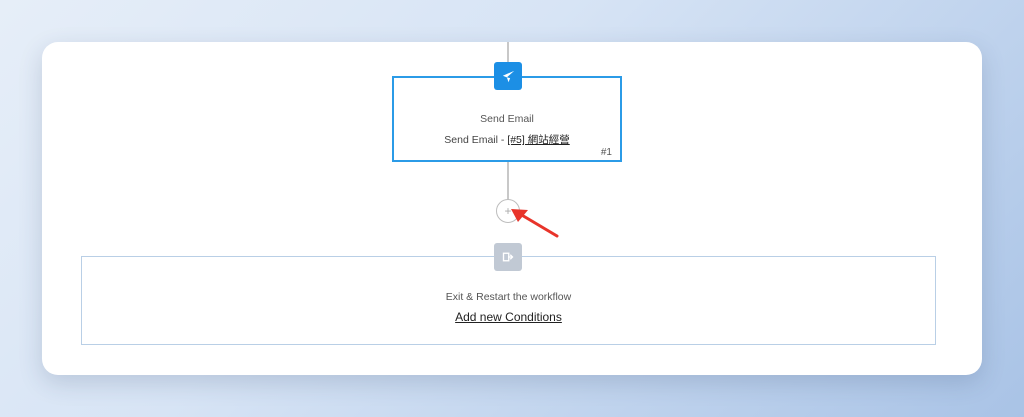 The width and height of the screenshot is (1024, 417). What do you see at coordinates (535, 223) in the screenshot?
I see `red-arrow-icon` at bounding box center [535, 223].